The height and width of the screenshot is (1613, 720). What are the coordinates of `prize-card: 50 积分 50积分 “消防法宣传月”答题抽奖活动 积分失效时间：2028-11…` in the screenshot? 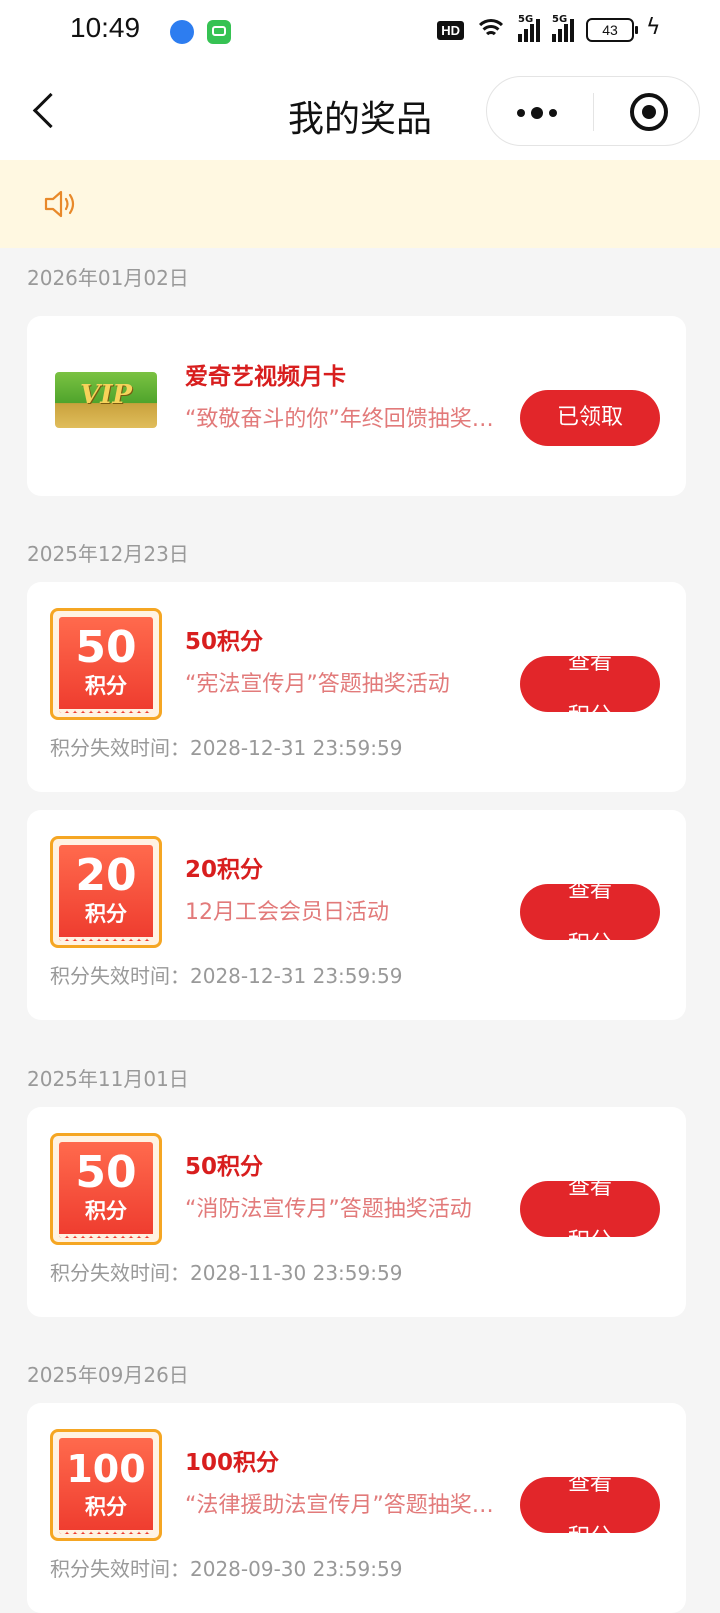 It's located at (356, 1212).